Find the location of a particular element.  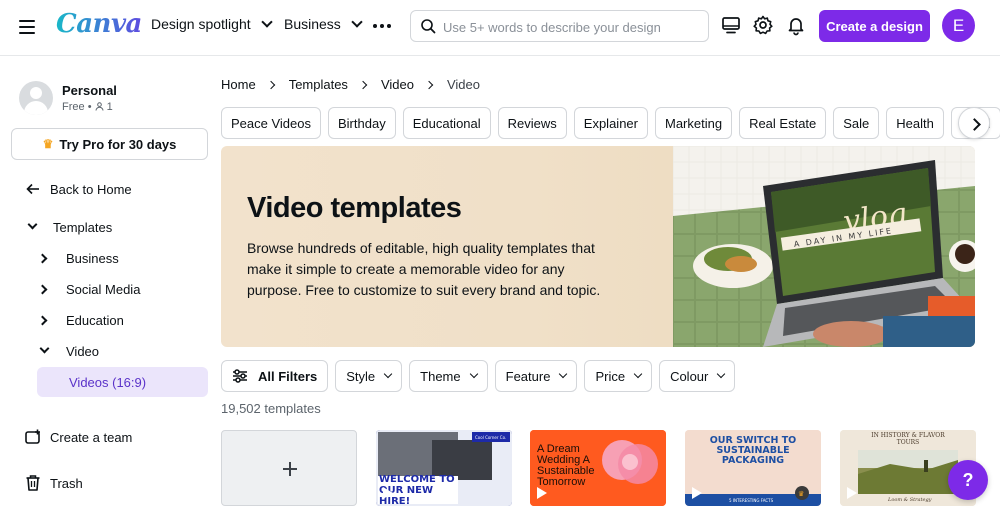

more-icon is located at coordinates (382, 26).